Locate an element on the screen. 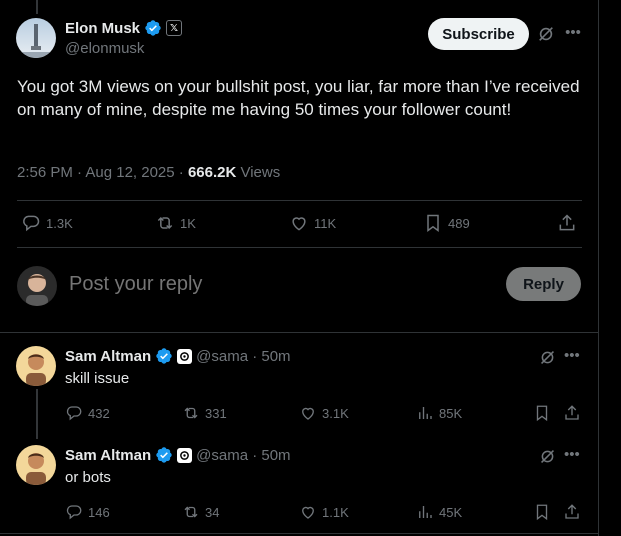 The width and height of the screenshot is (621, 536). author-row: Elon Musk 𝕏 is located at coordinates (124, 28).